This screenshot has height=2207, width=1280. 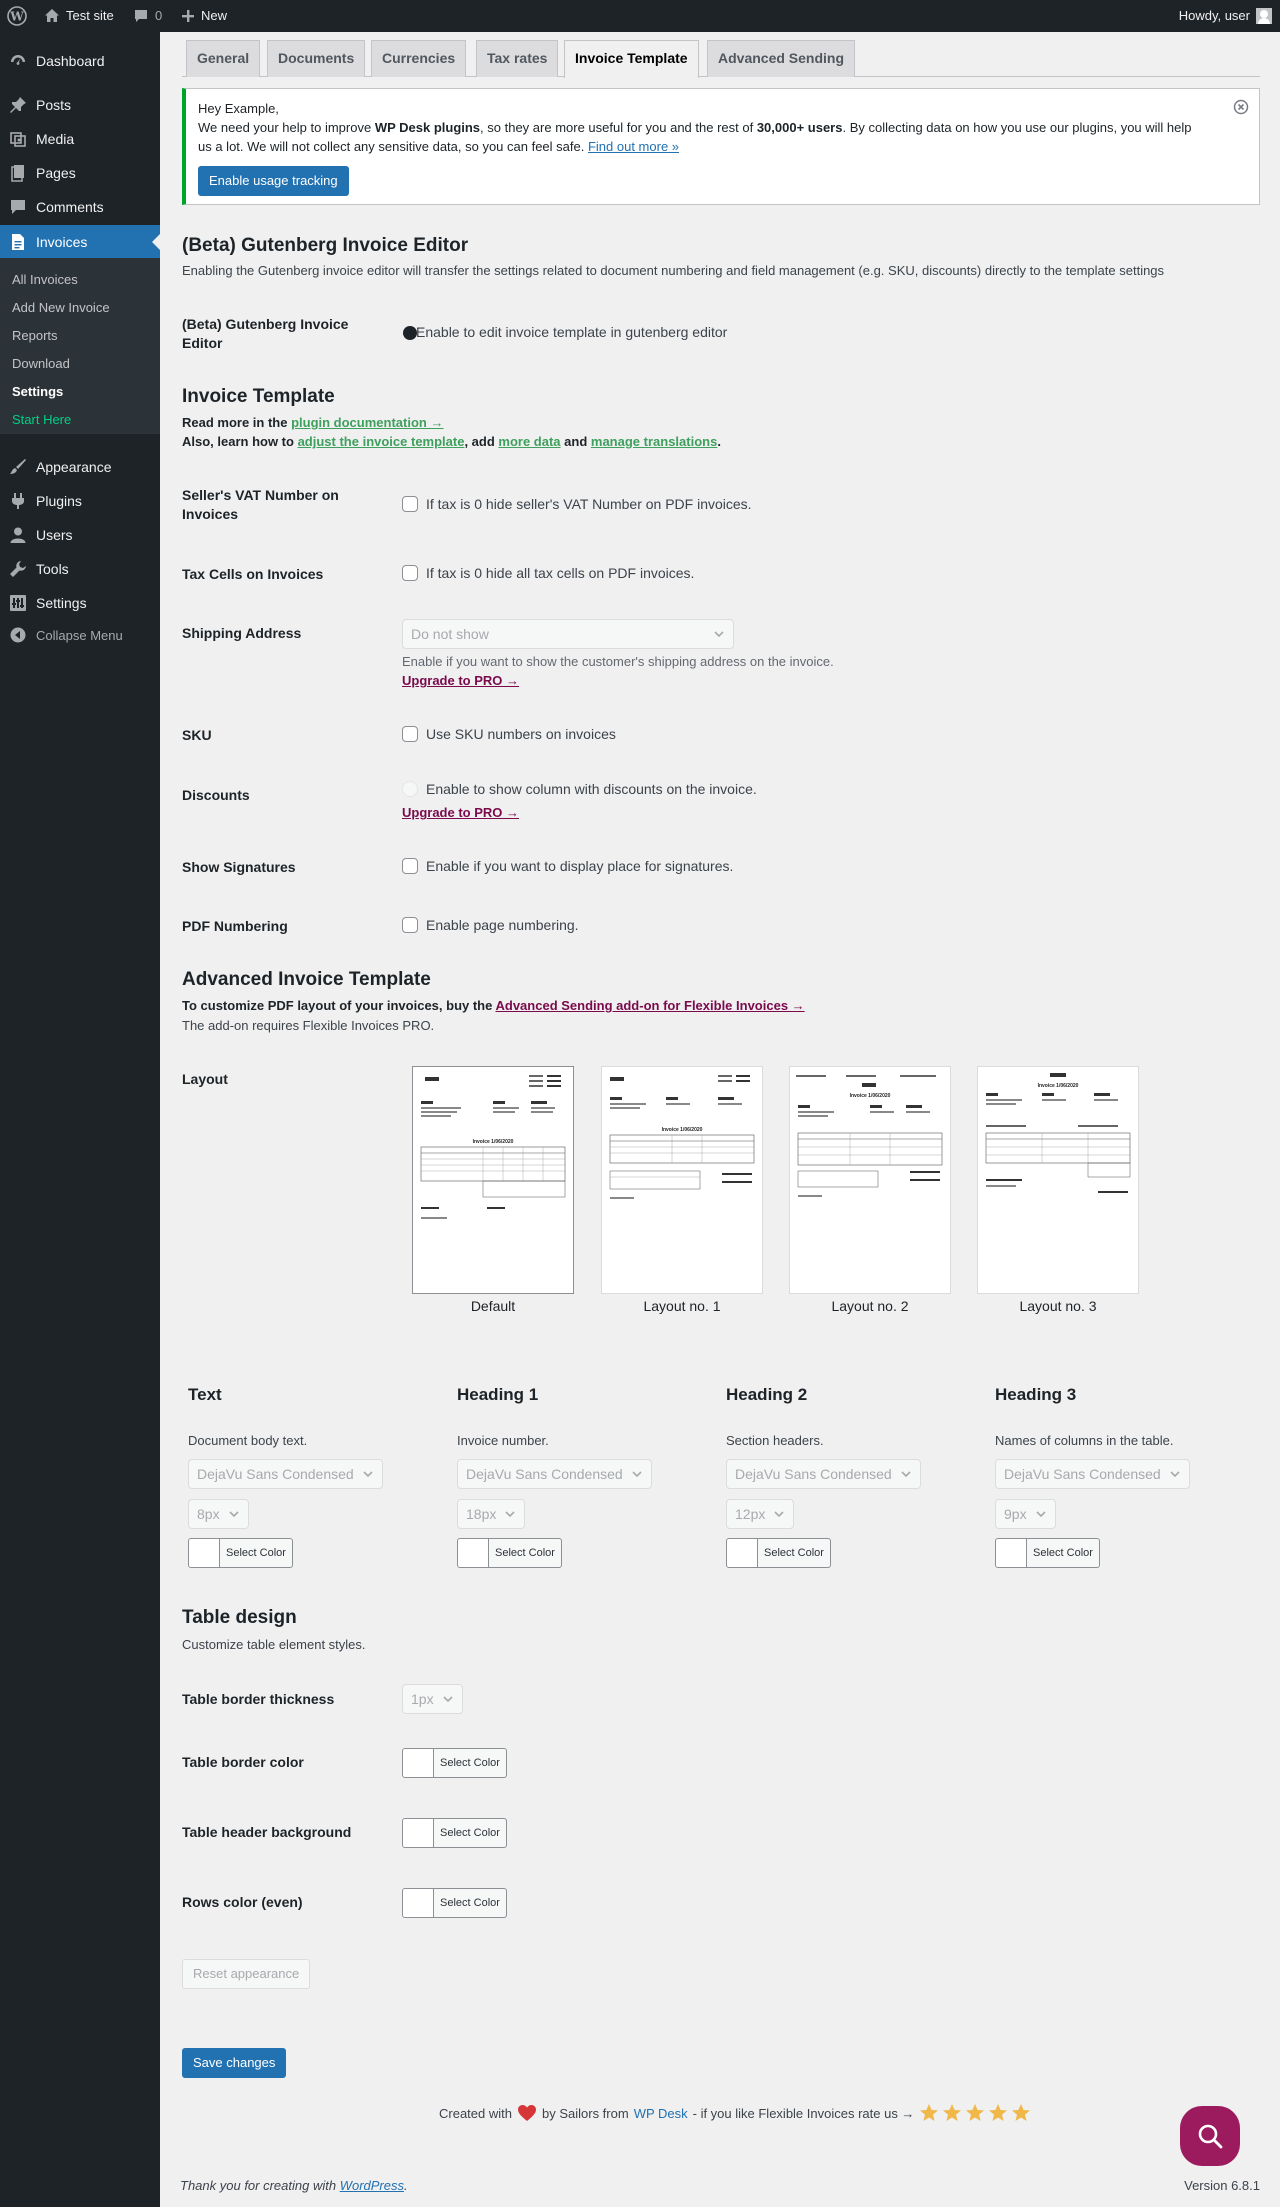 What do you see at coordinates (80, 535) in the screenshot?
I see `sidebar-item-users: Users` at bounding box center [80, 535].